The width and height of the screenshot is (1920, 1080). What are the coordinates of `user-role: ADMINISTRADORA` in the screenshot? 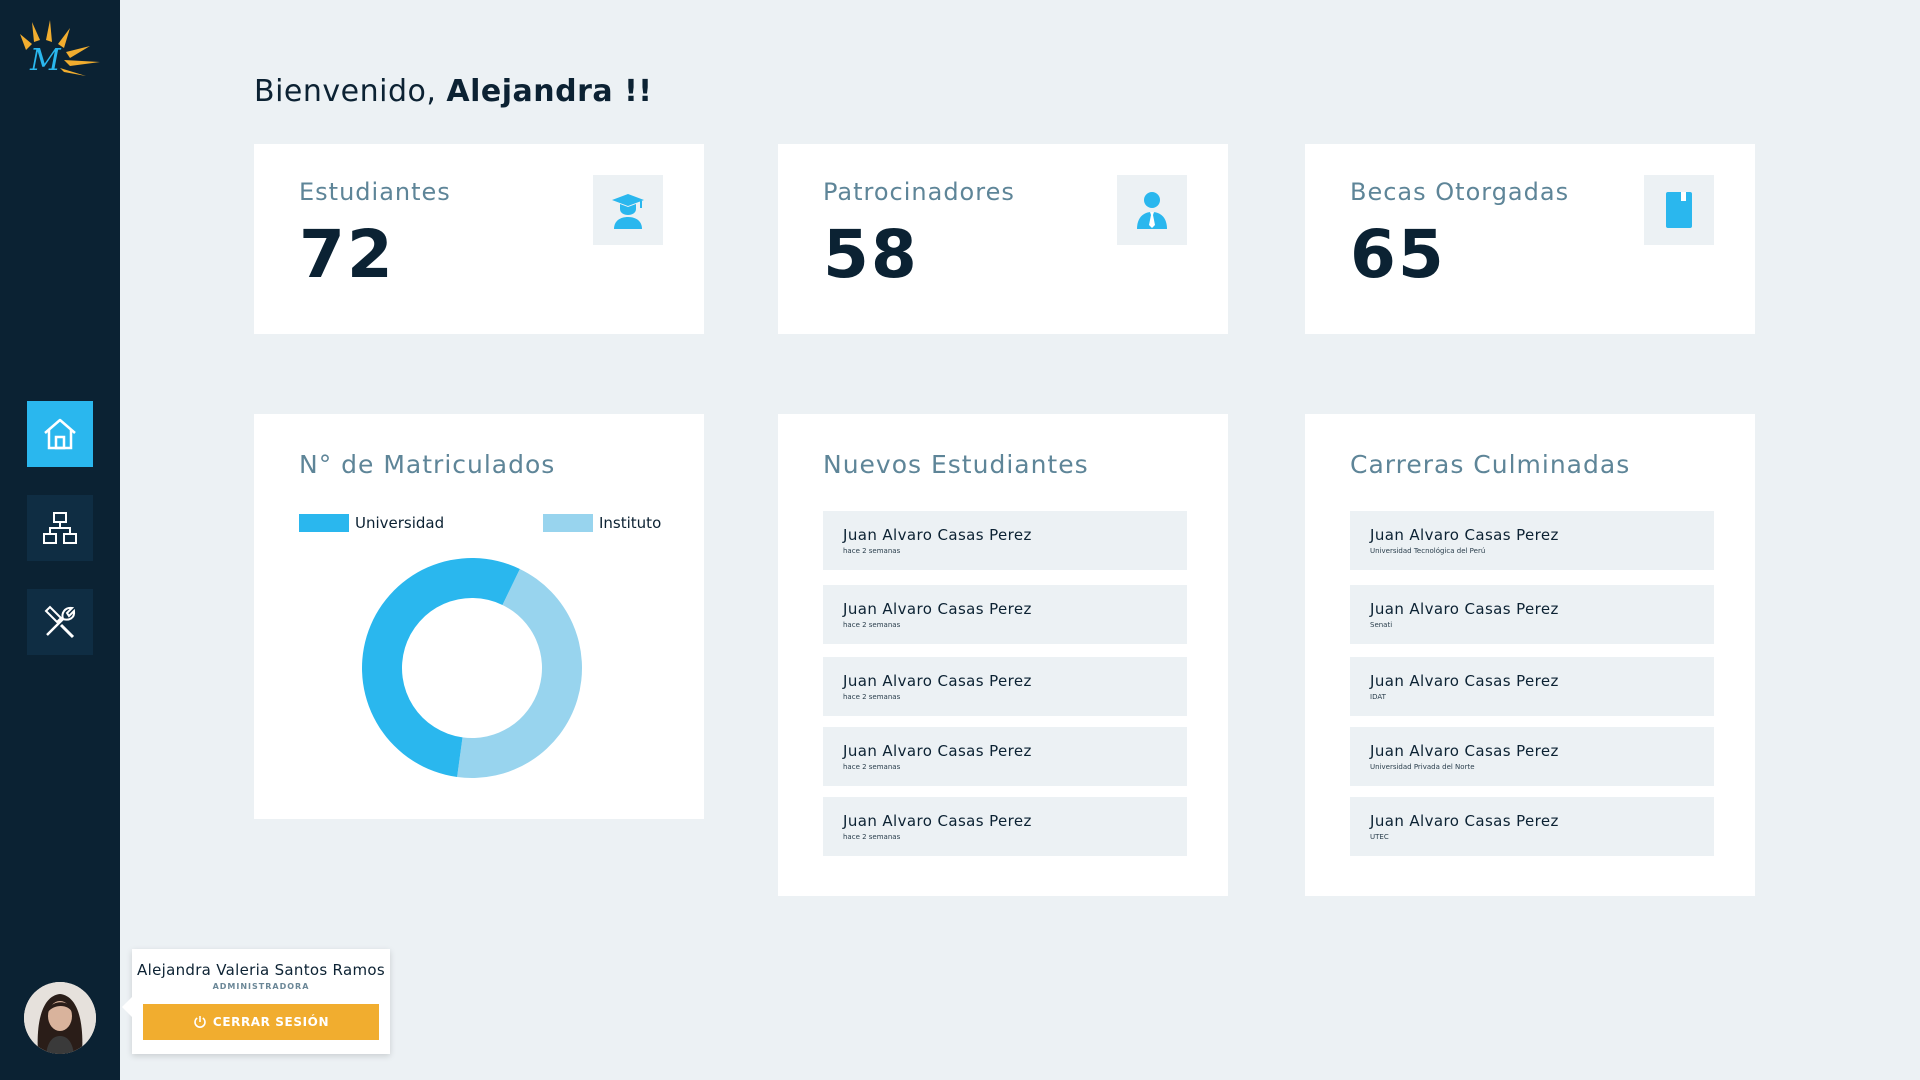 It's located at (261, 986).